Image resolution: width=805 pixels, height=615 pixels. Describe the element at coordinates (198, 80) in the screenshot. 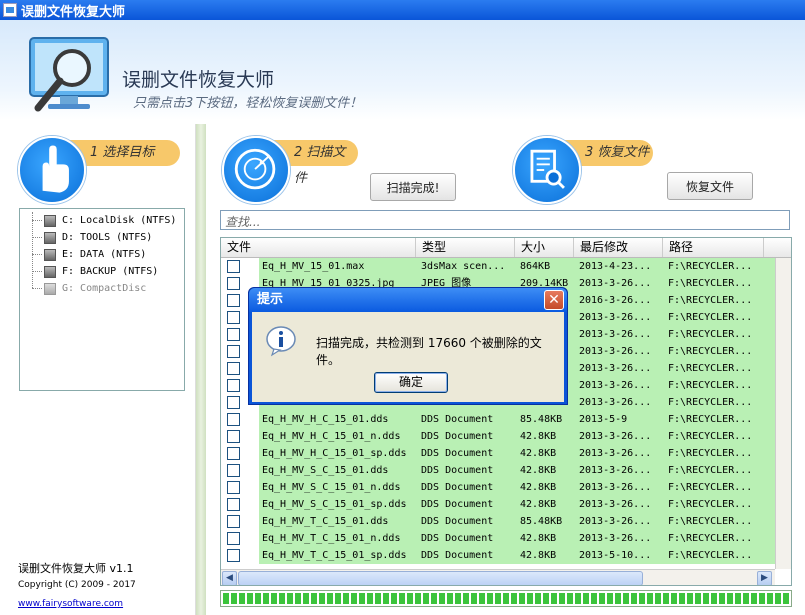

I see `app-title: 误删文件恢复大师` at that location.